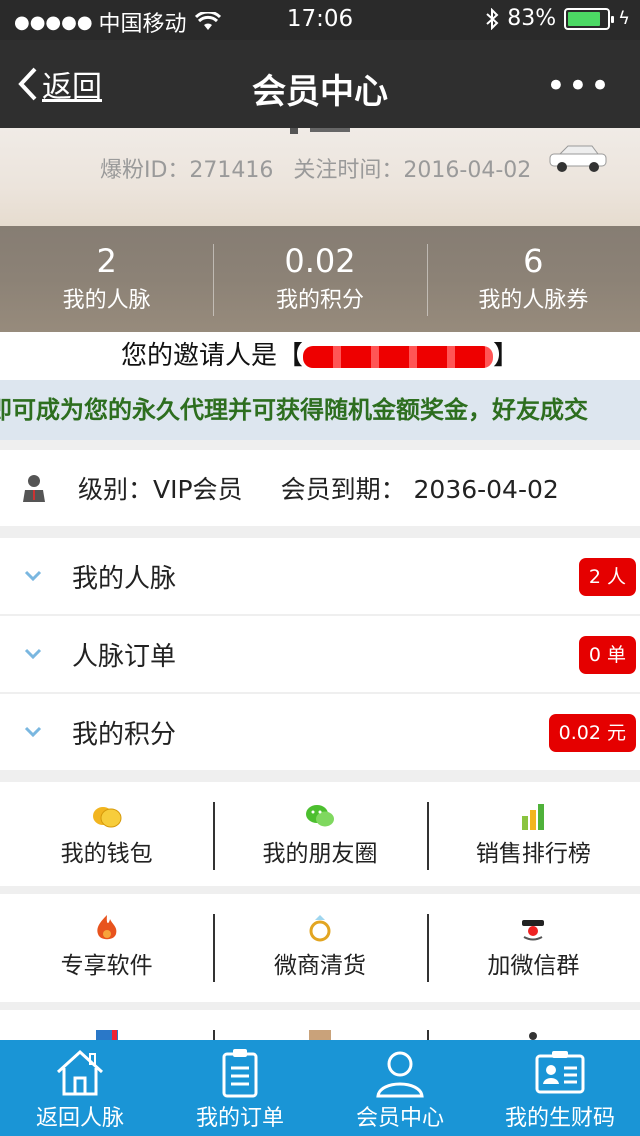  I want to click on tab-label: 我的生财码, so click(559, 1118).